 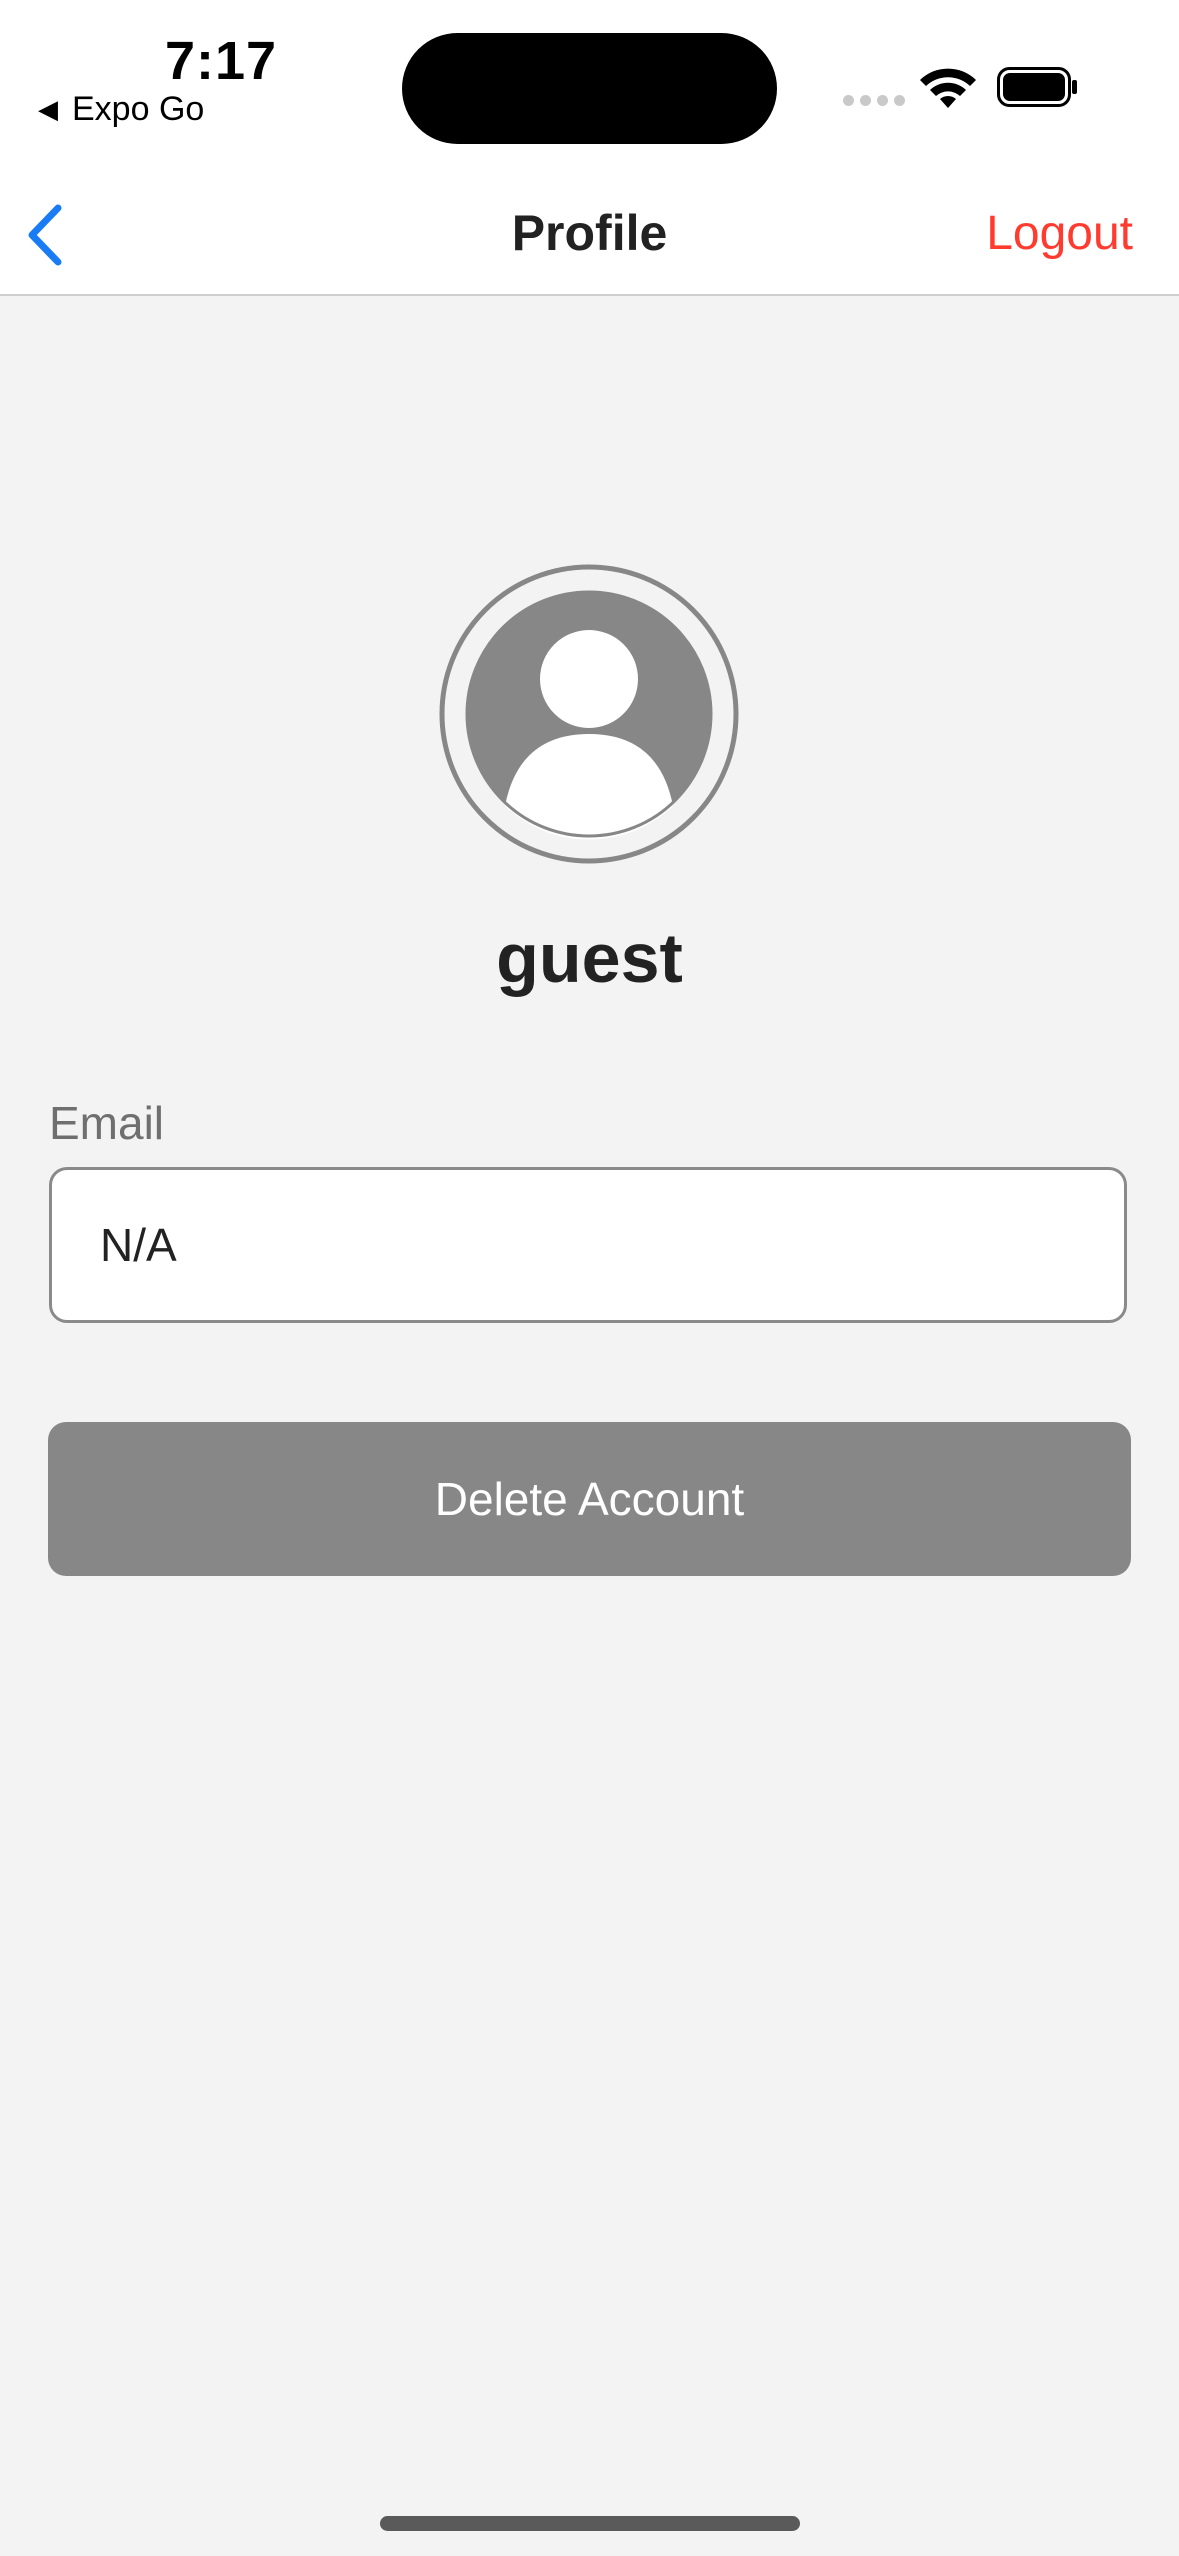 I want to click on email-label: Email, so click(x=107, y=1123).